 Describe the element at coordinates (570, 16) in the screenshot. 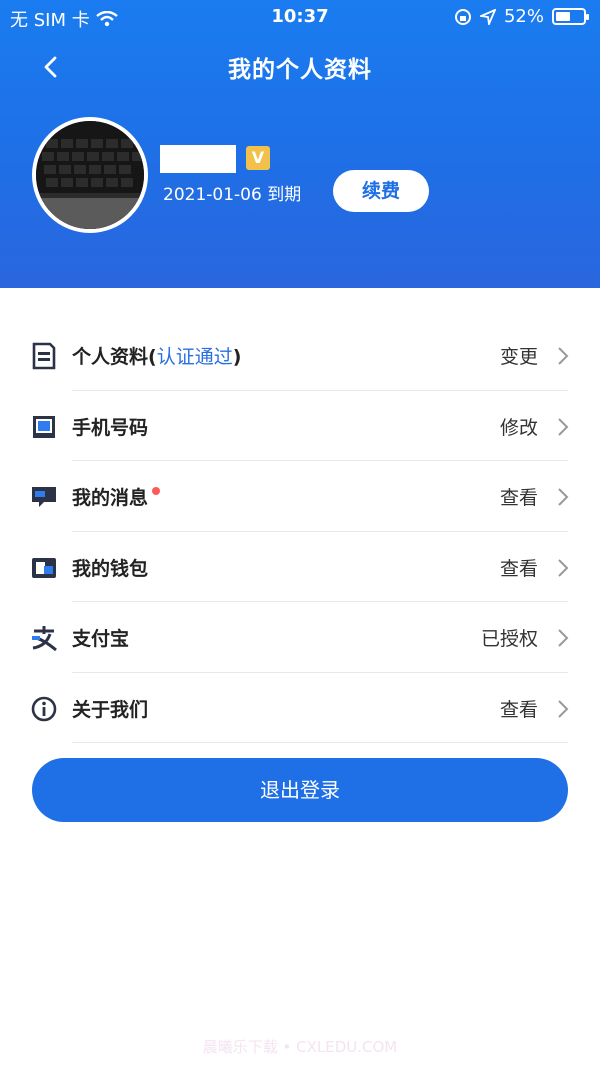

I see `battery-icon` at that location.